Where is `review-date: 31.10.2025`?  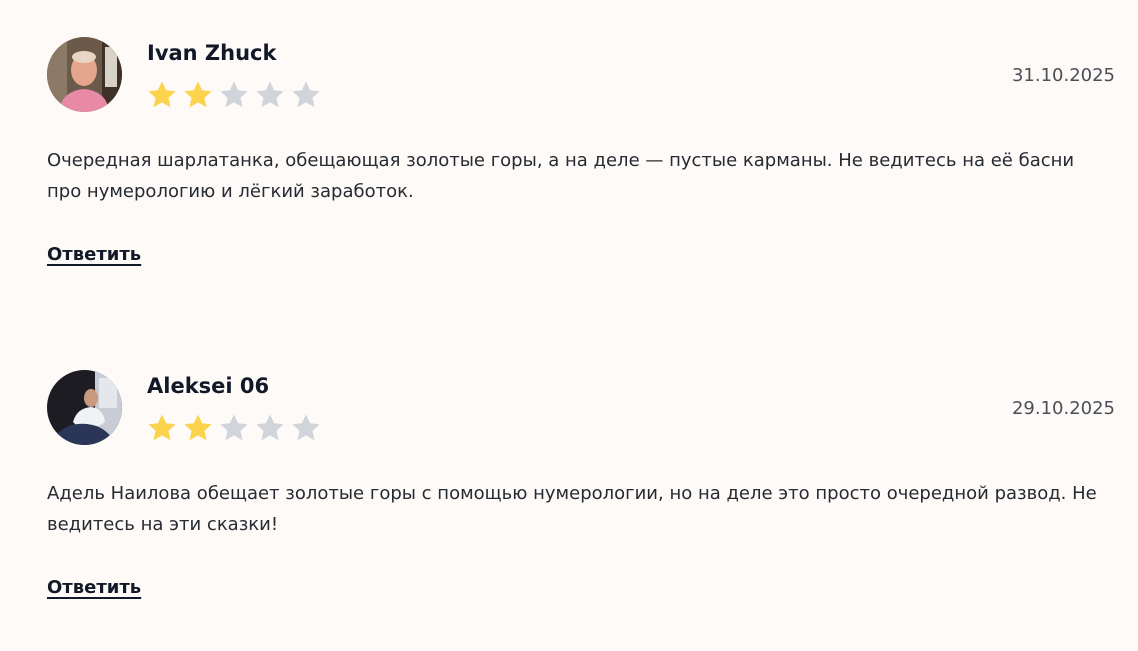 review-date: 31.10.2025 is located at coordinates (1063, 75).